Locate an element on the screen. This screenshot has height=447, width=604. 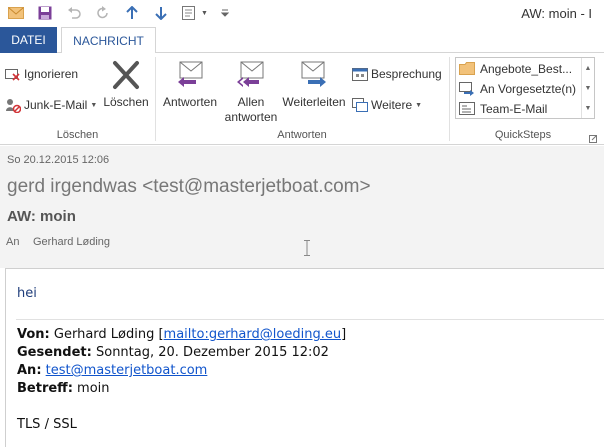
junk-email-button: Junk-E-Mail ▼ is located at coordinates (51, 105).